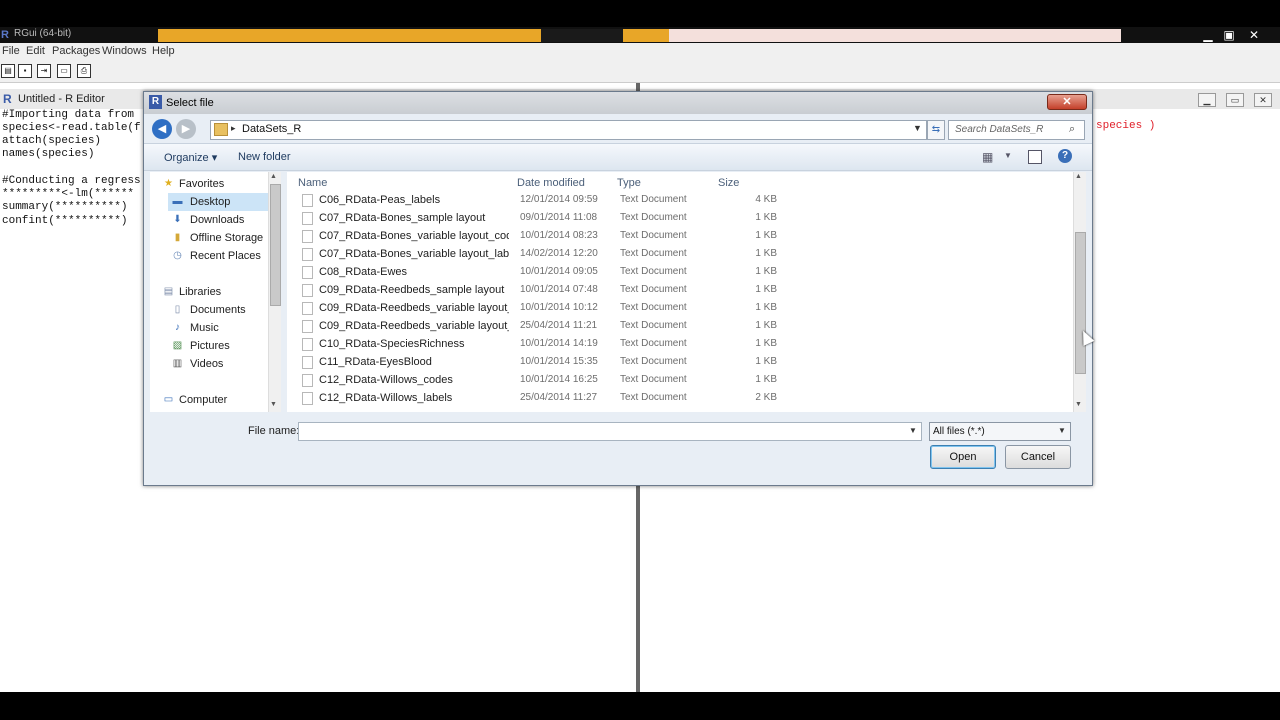 The width and height of the screenshot is (1280, 720). Describe the element at coordinates (64, 71) in the screenshot. I see `window-icon: ▭` at that location.